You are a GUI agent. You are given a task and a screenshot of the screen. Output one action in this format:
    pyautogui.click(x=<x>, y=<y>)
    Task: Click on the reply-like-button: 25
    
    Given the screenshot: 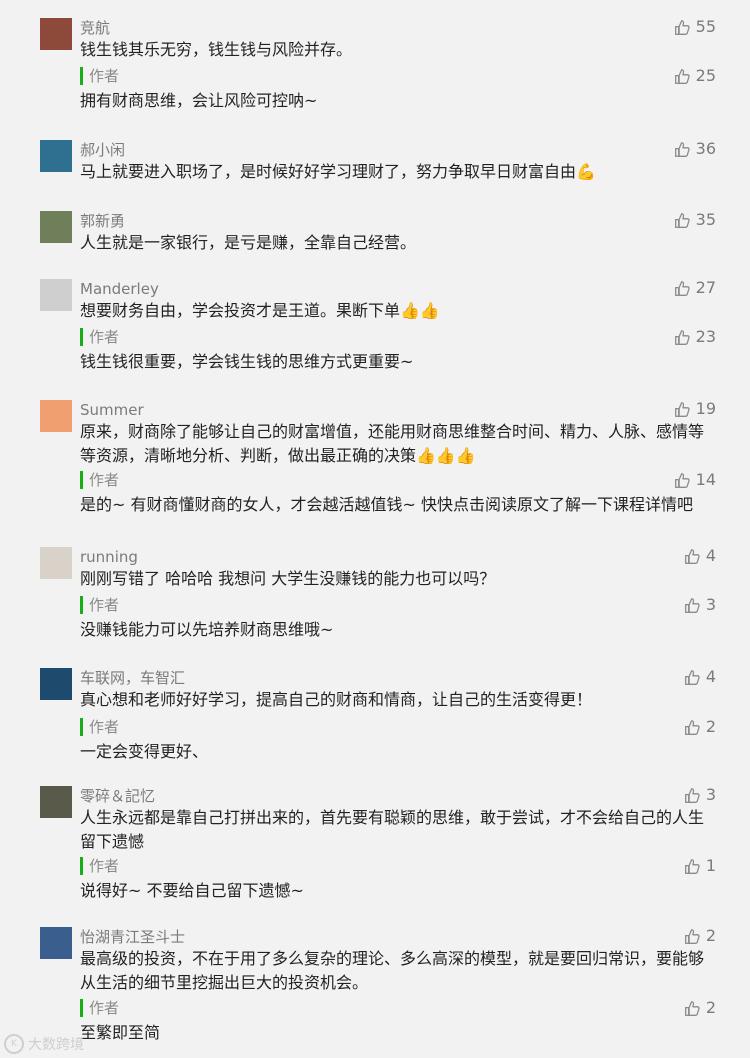 What is the action you would take?
    pyautogui.click(x=695, y=76)
    